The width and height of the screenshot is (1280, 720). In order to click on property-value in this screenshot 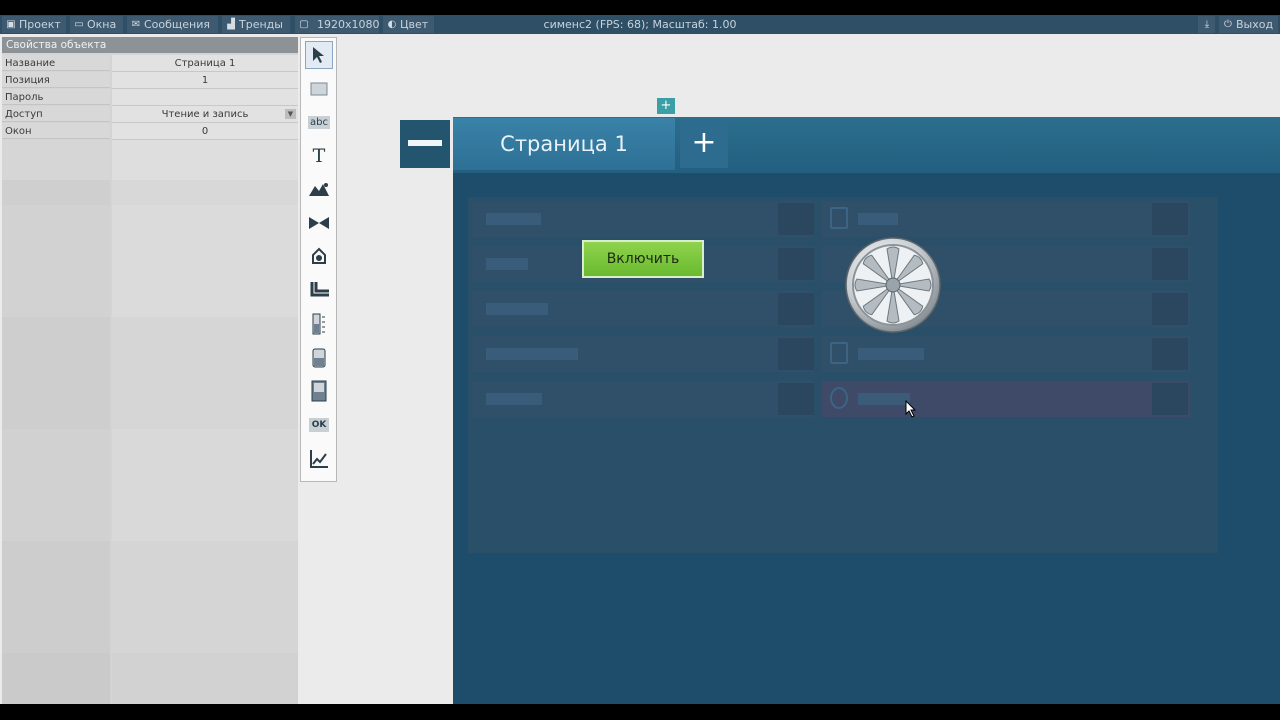, I will do `click(205, 97)`.